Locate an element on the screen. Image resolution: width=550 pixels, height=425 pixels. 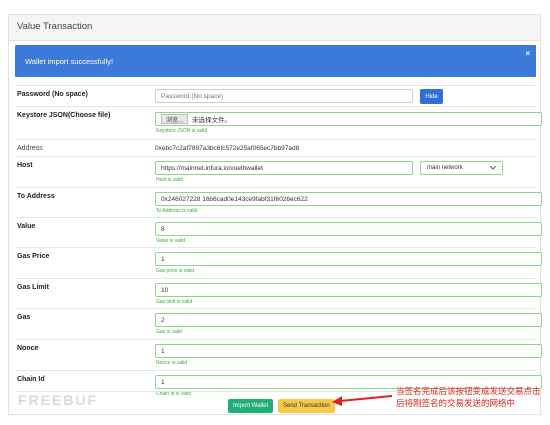
password-label: Password (No space) is located at coordinates (52, 94).